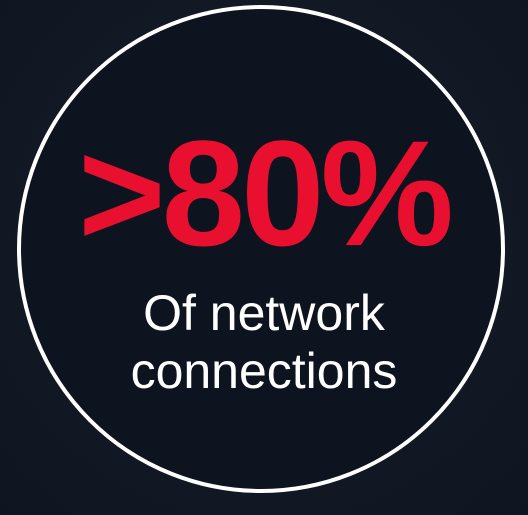  Describe the element at coordinates (264, 371) in the screenshot. I see `stat-caption-line-2: connections` at that location.